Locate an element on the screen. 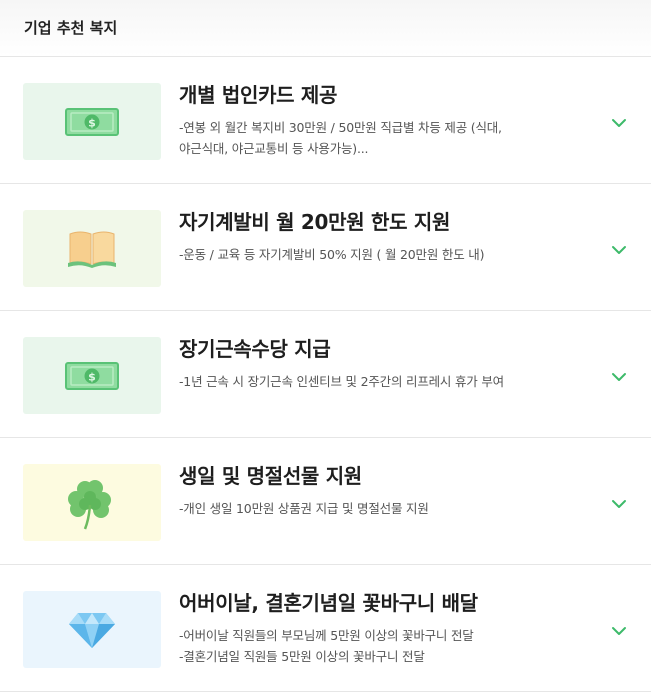 The image size is (651, 693). diamond-icon is located at coordinates (92, 630).